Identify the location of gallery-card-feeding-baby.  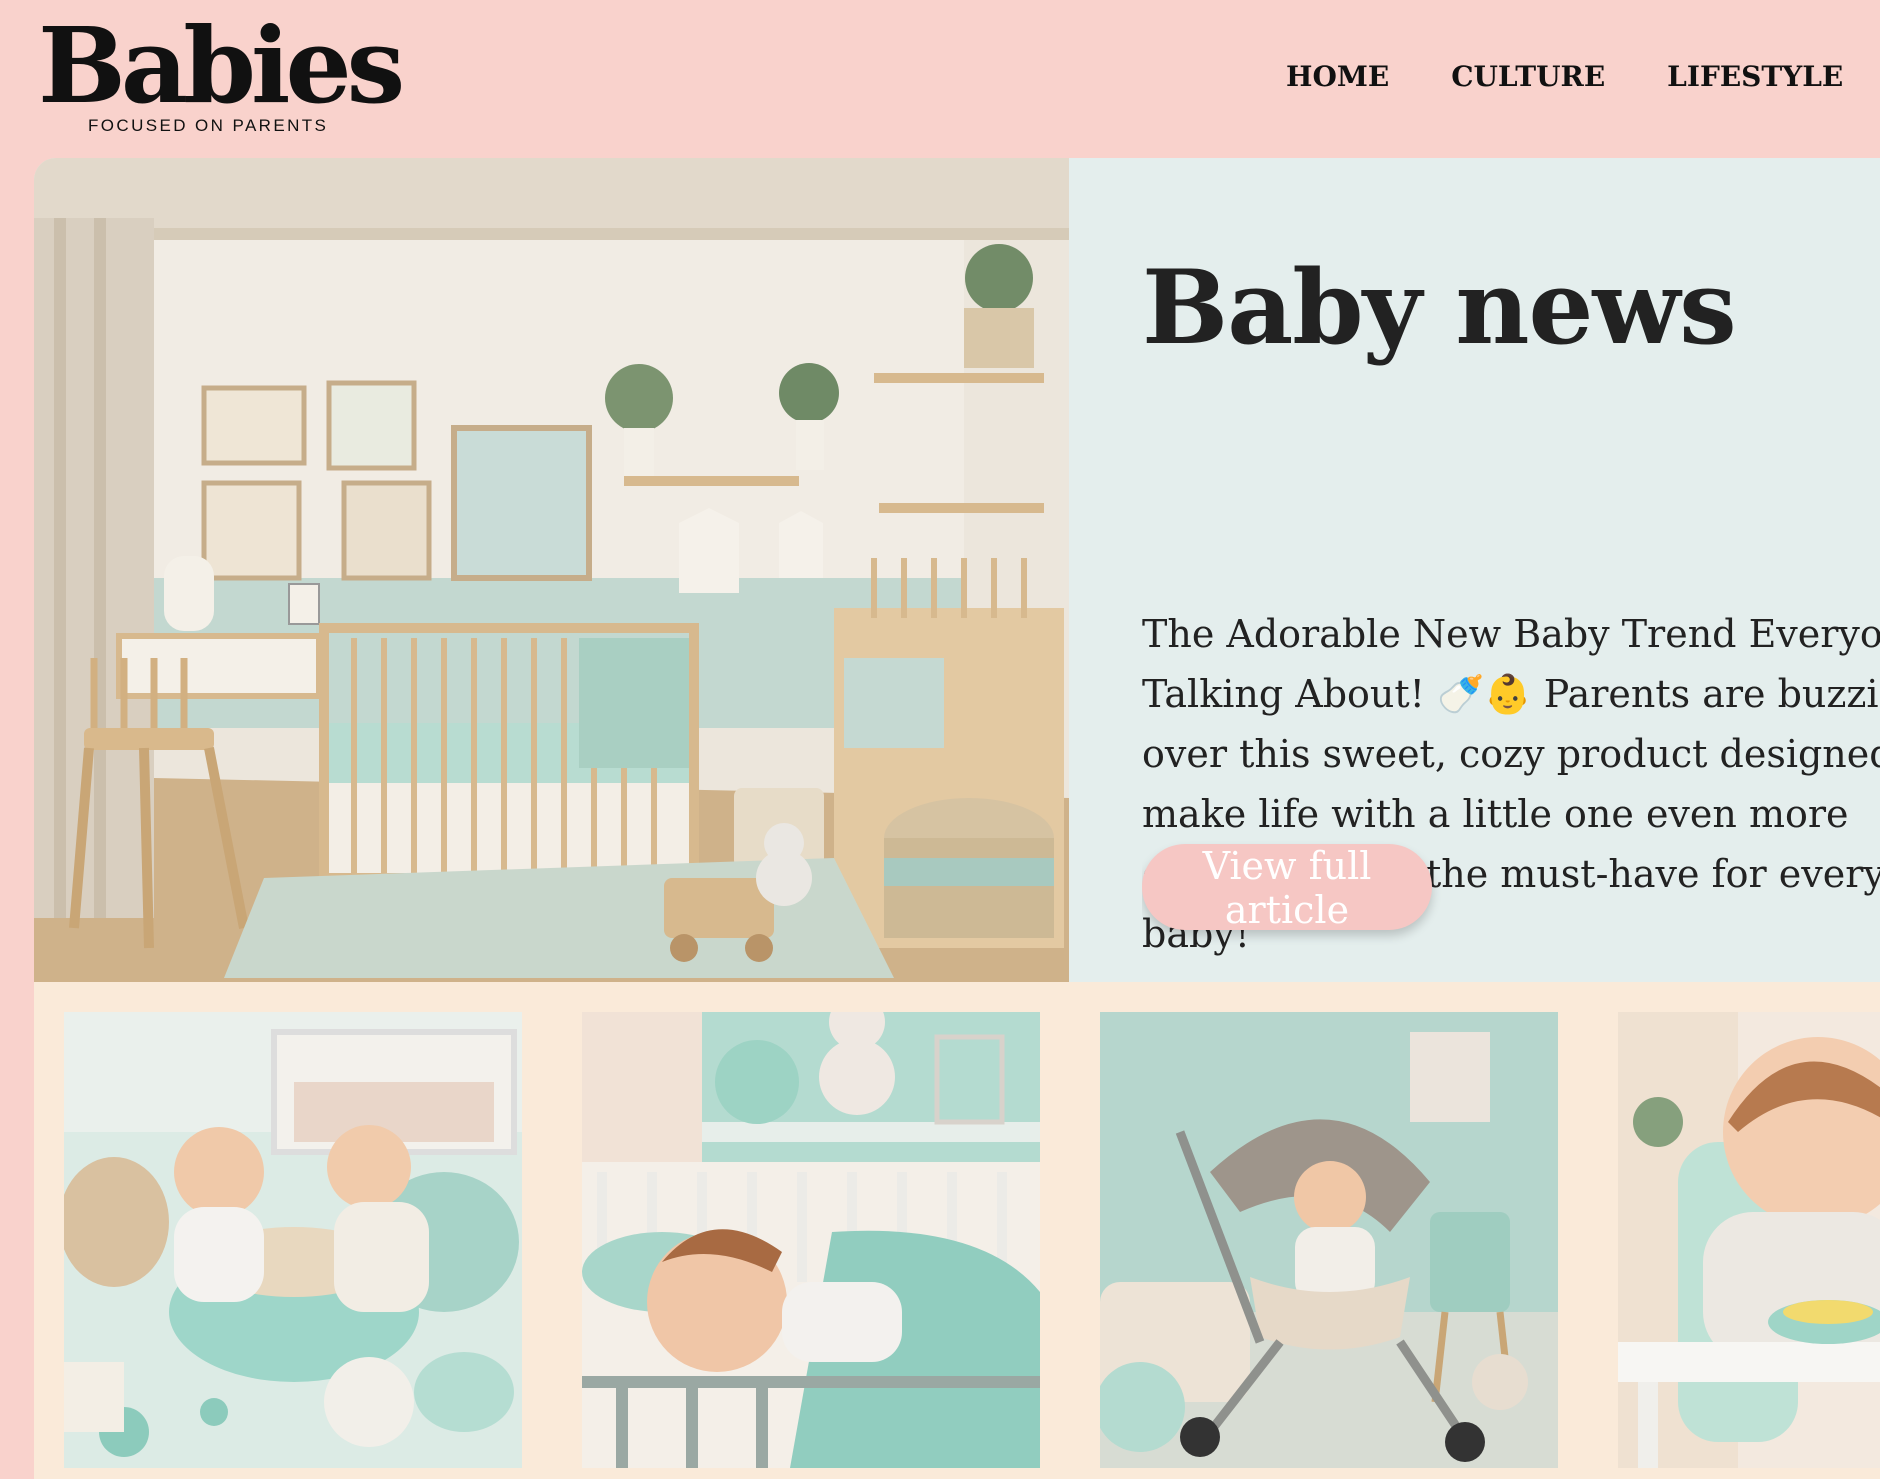
(1749, 1240).